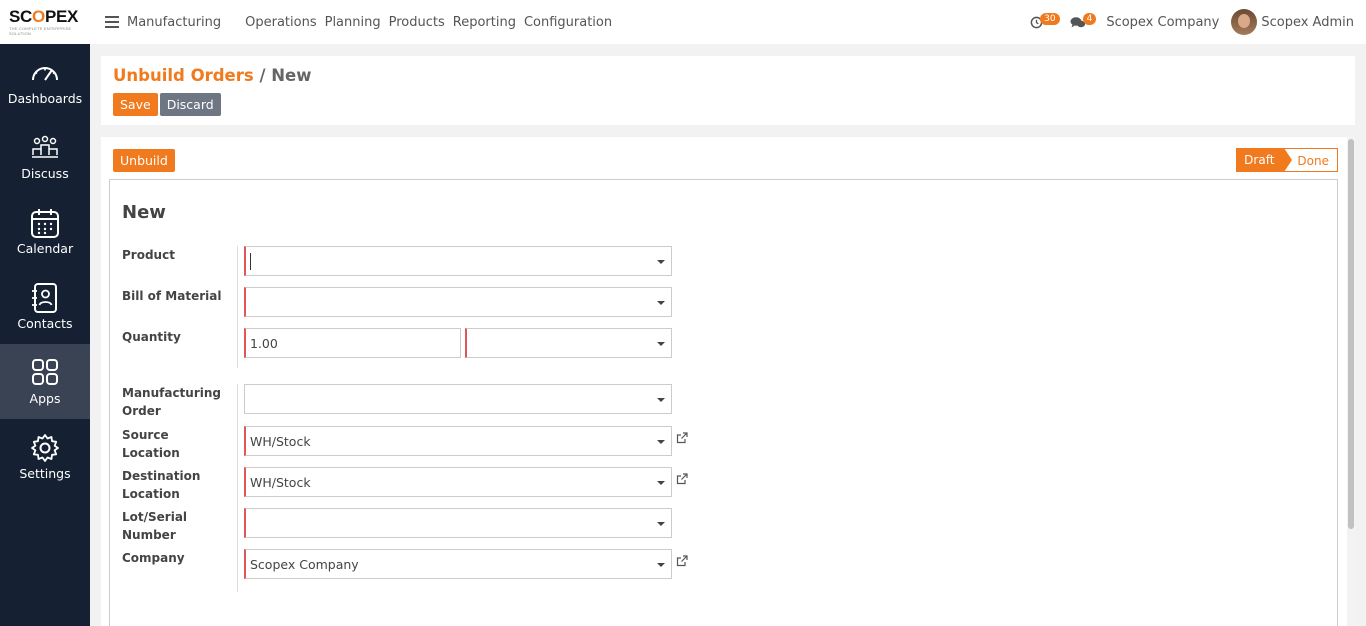  I want to click on company-switcher: Scopex Company, so click(1162, 22).